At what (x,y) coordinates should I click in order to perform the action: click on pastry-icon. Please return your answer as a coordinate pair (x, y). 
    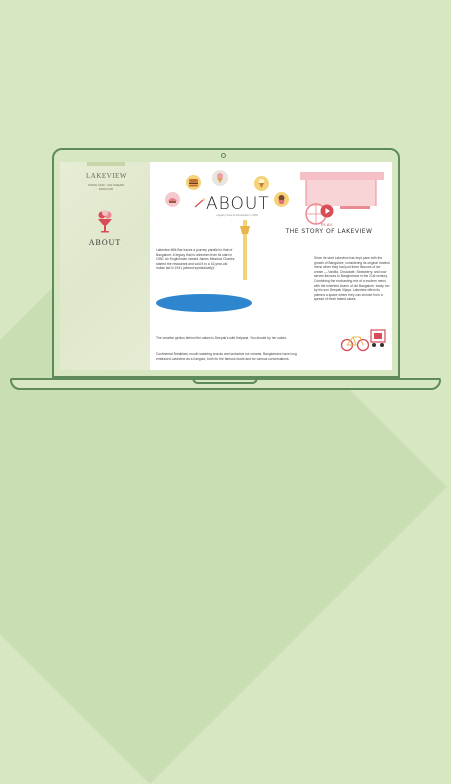
    Looking at the image, I should click on (172, 199).